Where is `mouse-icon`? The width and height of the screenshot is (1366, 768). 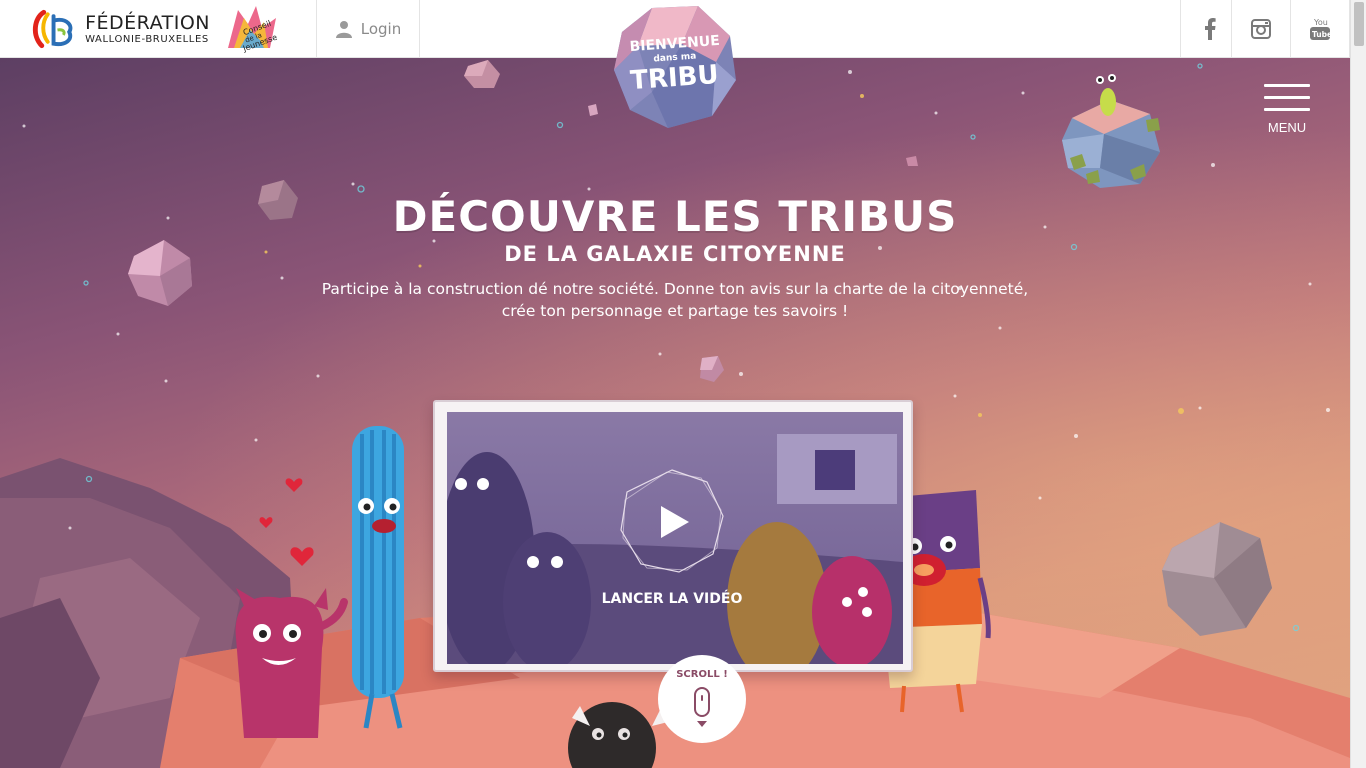 mouse-icon is located at coordinates (702, 702).